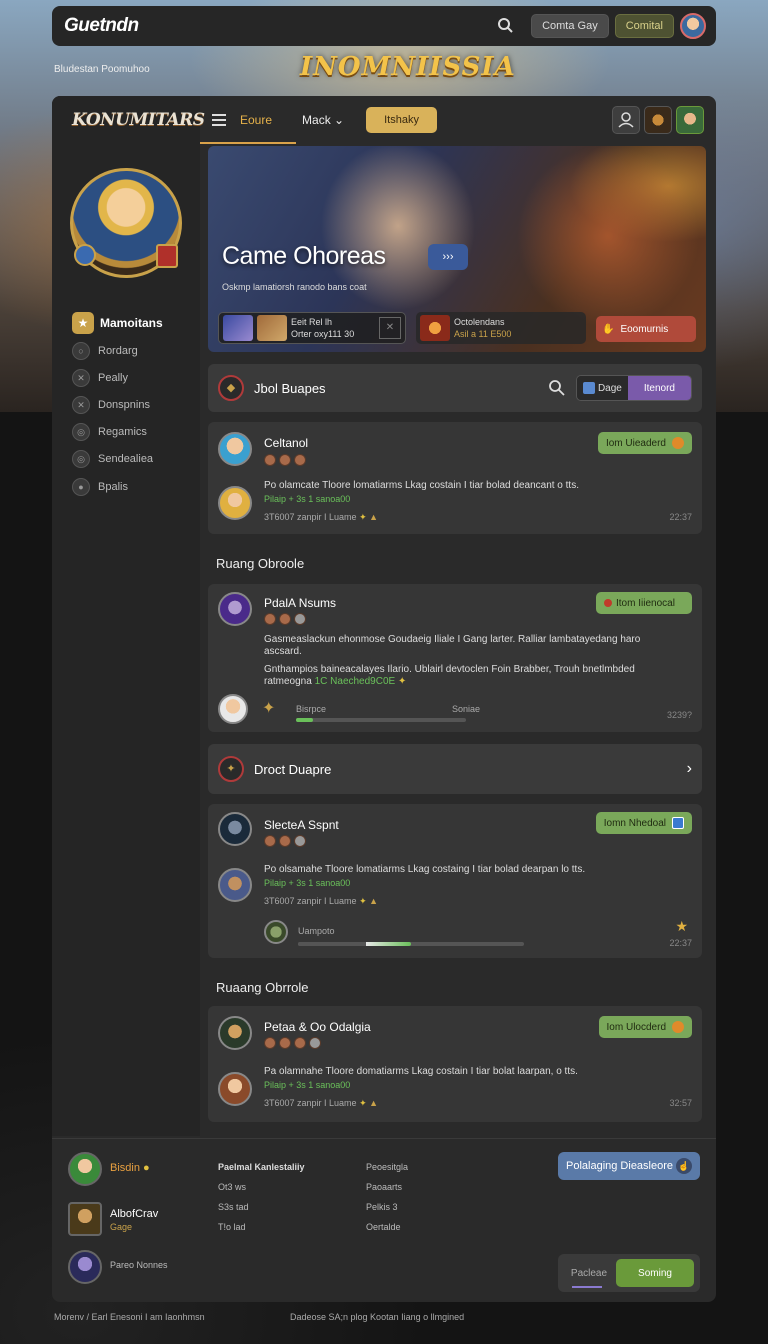 The width and height of the screenshot is (768, 1344). What do you see at coordinates (387, 1167) in the screenshot?
I see `footer-link: Peoesitgla` at bounding box center [387, 1167].